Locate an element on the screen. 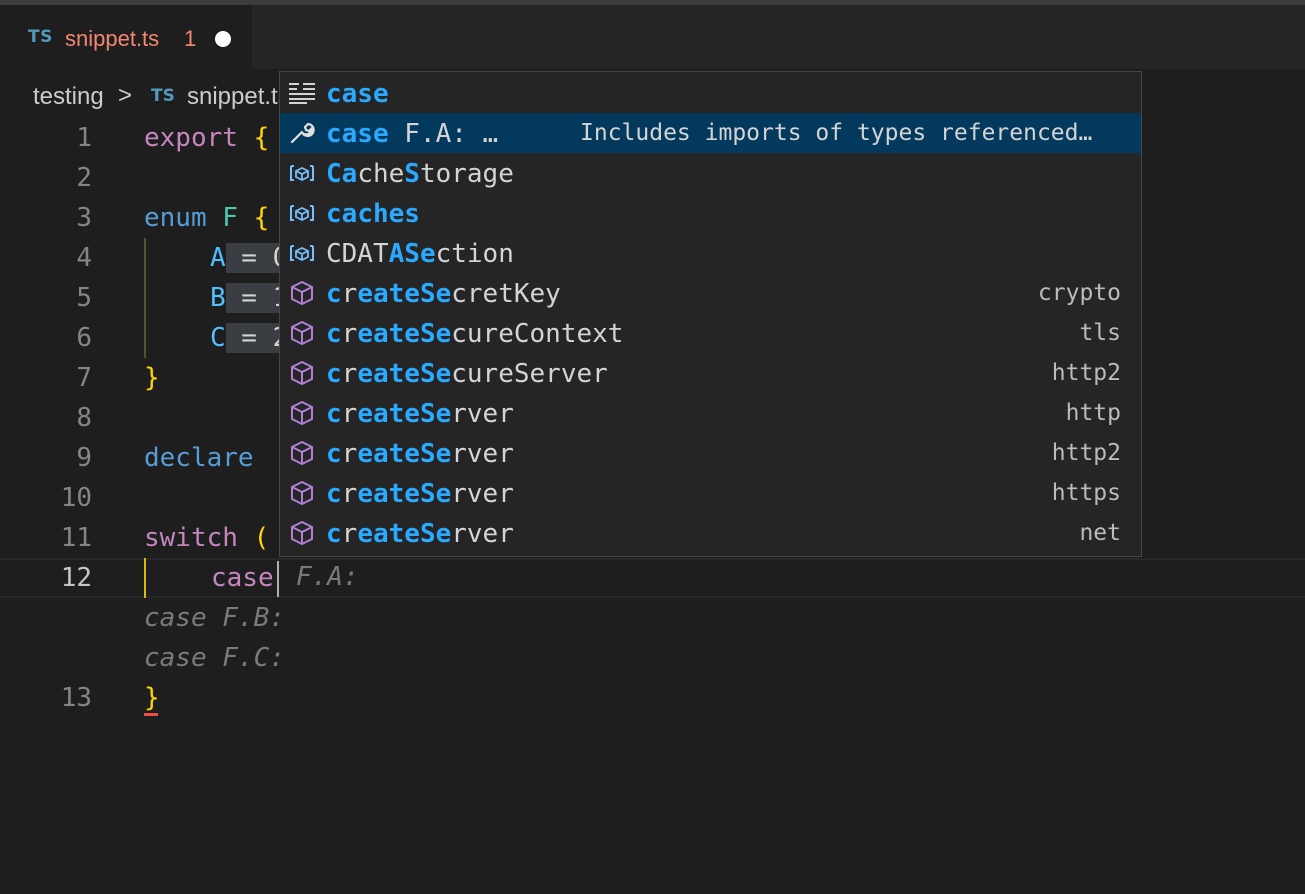 This screenshot has height=894, width=1305. line-number: 11 is located at coordinates (76, 538).